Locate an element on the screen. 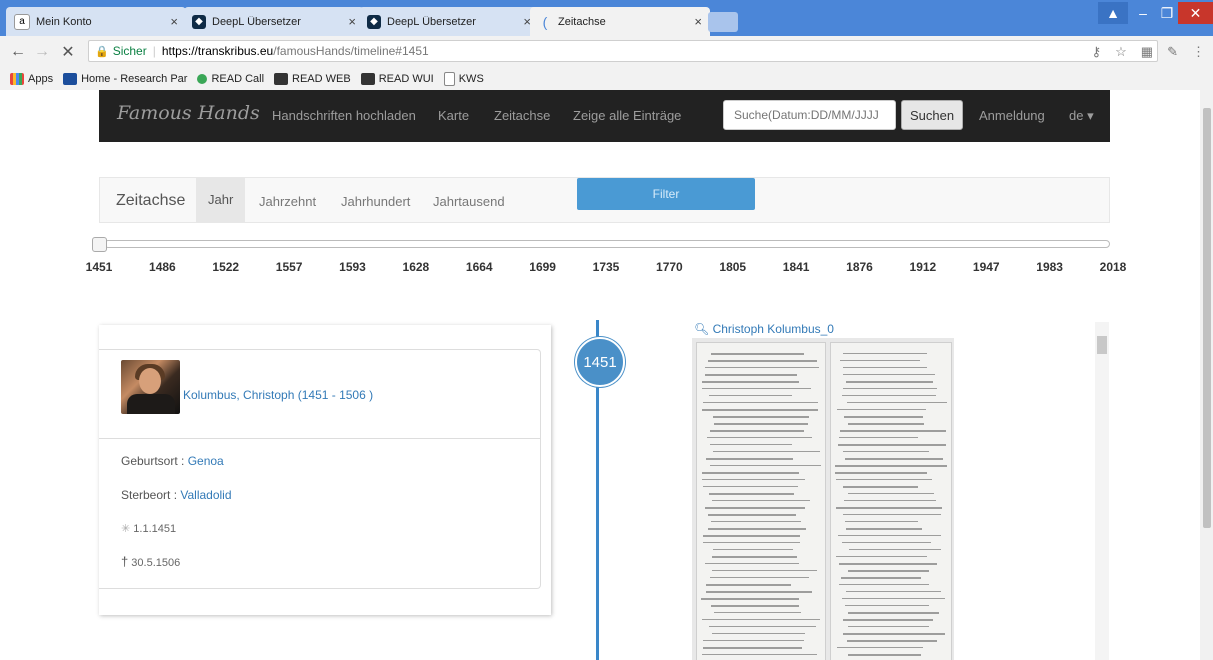 This screenshot has width=1213, height=660. timeline-tick: 1664 is located at coordinates (479, 267).